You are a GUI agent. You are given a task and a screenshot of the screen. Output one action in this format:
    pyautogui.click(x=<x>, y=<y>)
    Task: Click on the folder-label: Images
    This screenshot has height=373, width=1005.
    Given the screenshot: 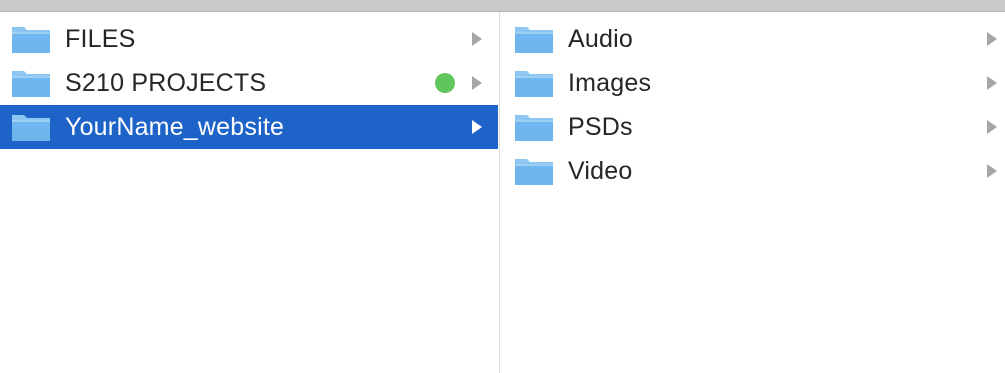 What is the action you would take?
    pyautogui.click(x=610, y=82)
    